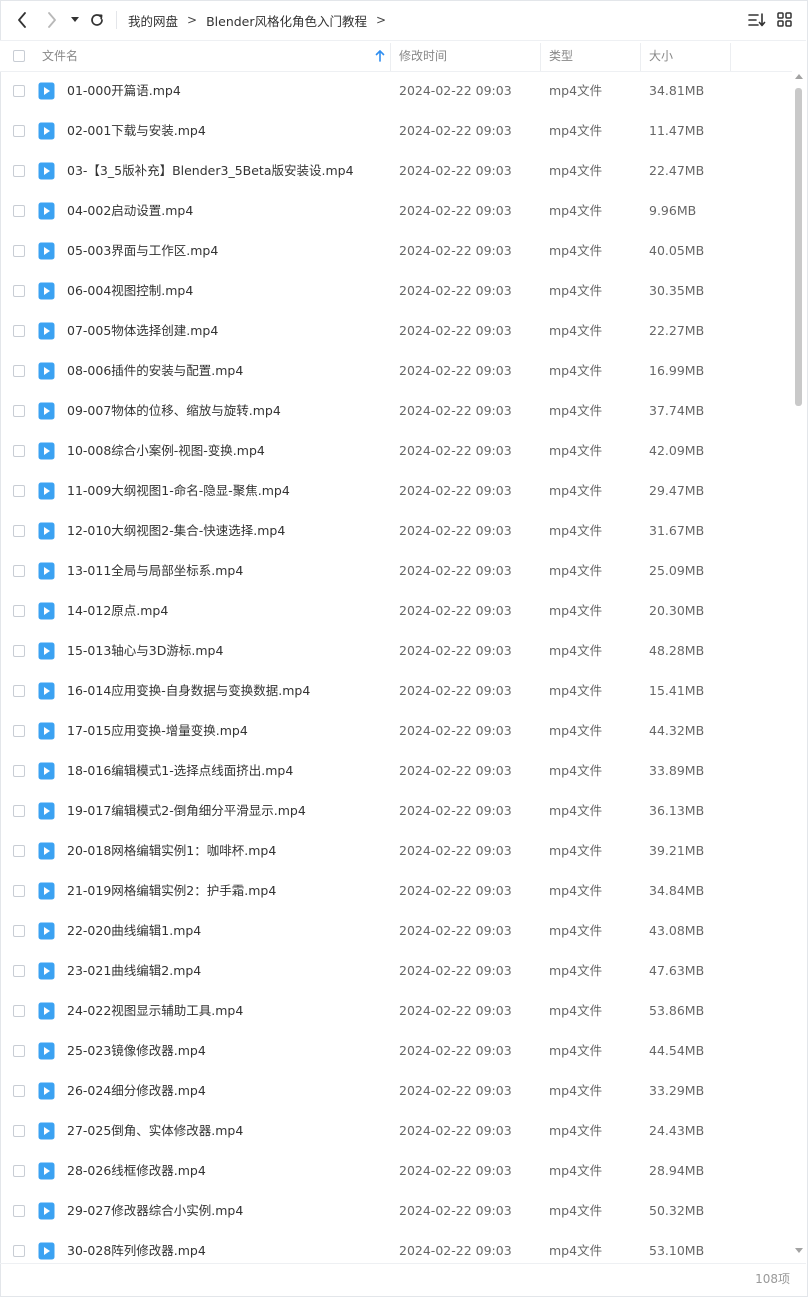 The image size is (808, 1297). Describe the element at coordinates (171, 891) in the screenshot. I see `file-name: 21-019网格编辑实例2：护手霜.mp4` at that location.